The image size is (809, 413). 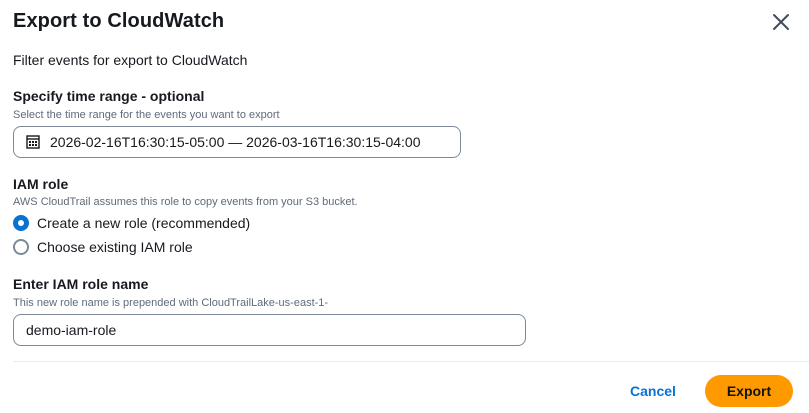 What do you see at coordinates (411, 361) in the screenshot?
I see `footer-divider` at bounding box center [411, 361].